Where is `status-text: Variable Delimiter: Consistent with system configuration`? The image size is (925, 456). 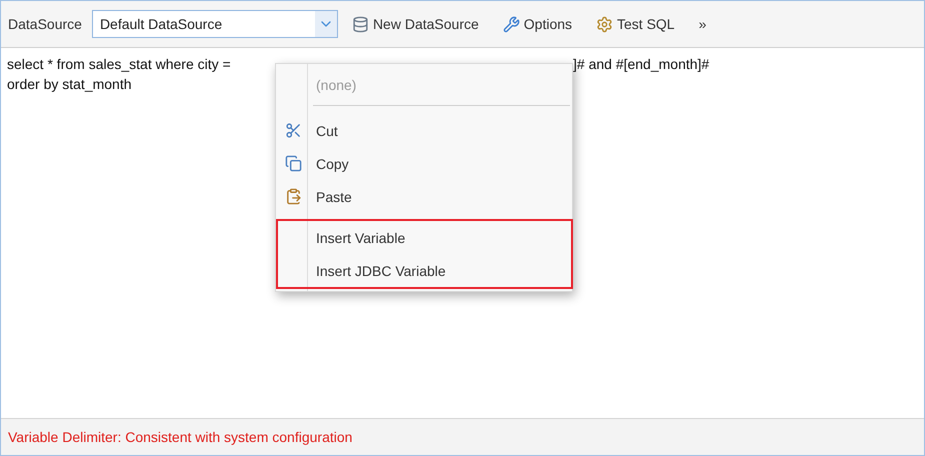 status-text: Variable Delimiter: Consistent with system configuration is located at coordinates (180, 437).